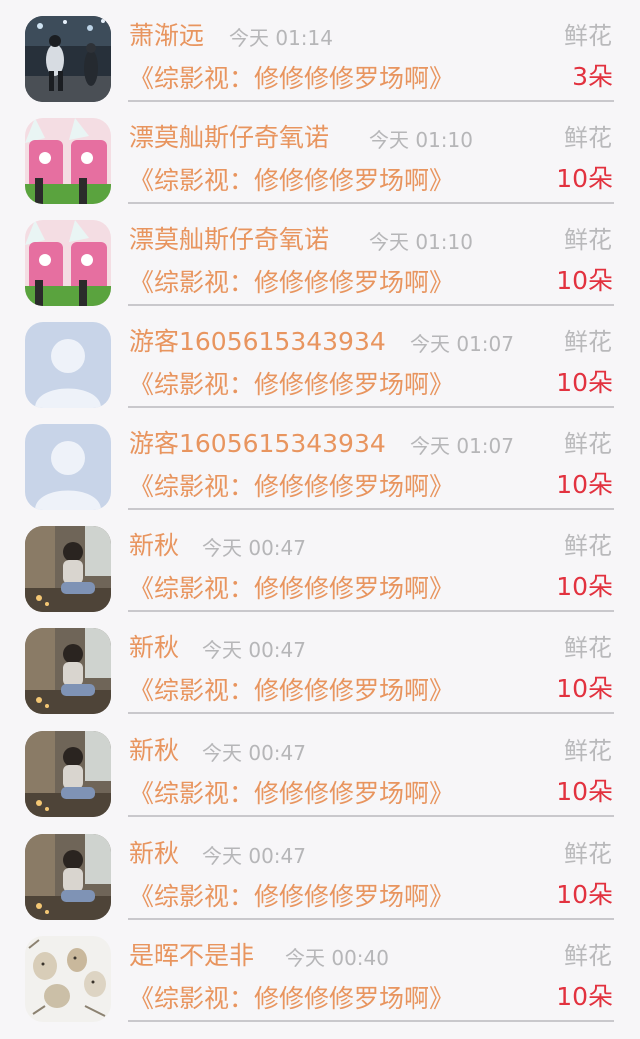 The width and height of the screenshot is (640, 1039). What do you see at coordinates (337, 958) in the screenshot?
I see `timestamp: 今天 00:40` at bounding box center [337, 958].